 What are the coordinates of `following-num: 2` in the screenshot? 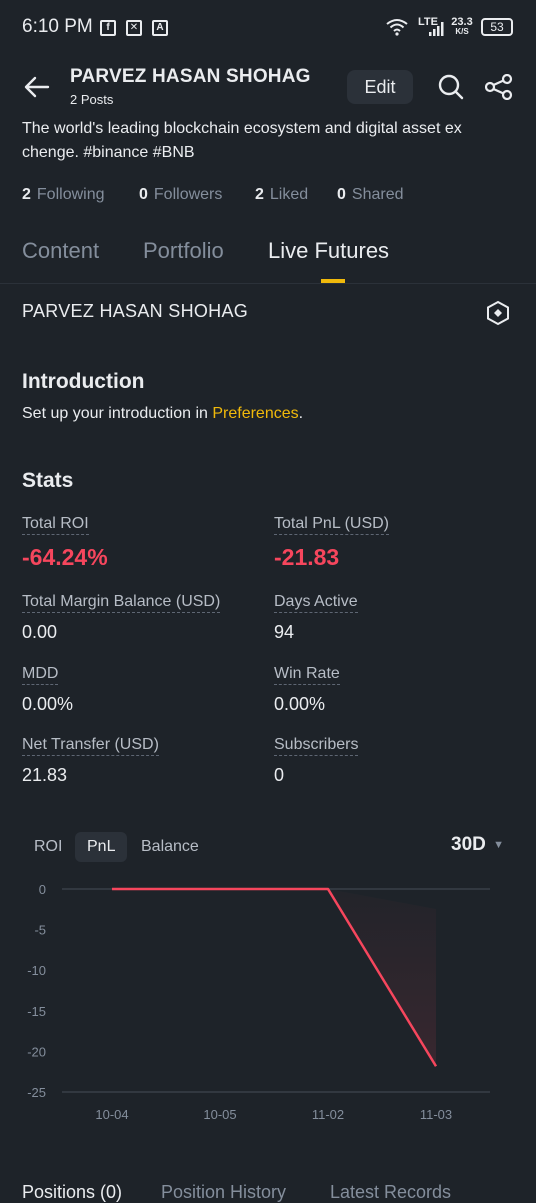 It's located at (26, 194).